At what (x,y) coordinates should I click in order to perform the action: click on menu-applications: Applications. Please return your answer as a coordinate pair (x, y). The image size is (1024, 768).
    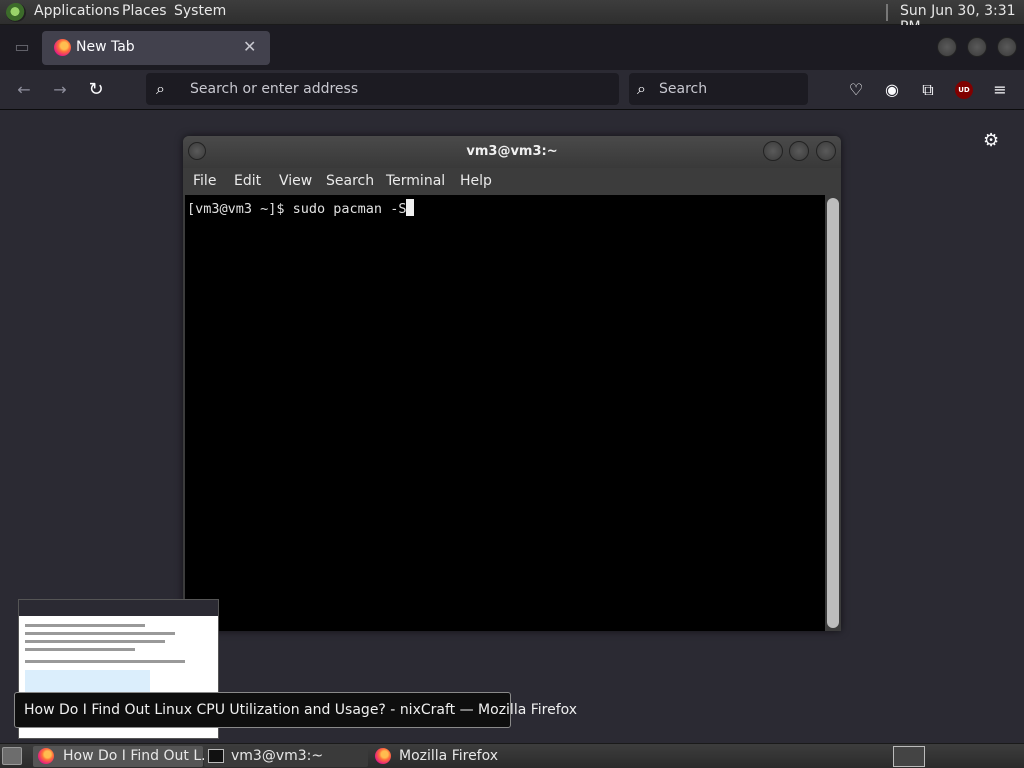
    Looking at the image, I should click on (77, 11).